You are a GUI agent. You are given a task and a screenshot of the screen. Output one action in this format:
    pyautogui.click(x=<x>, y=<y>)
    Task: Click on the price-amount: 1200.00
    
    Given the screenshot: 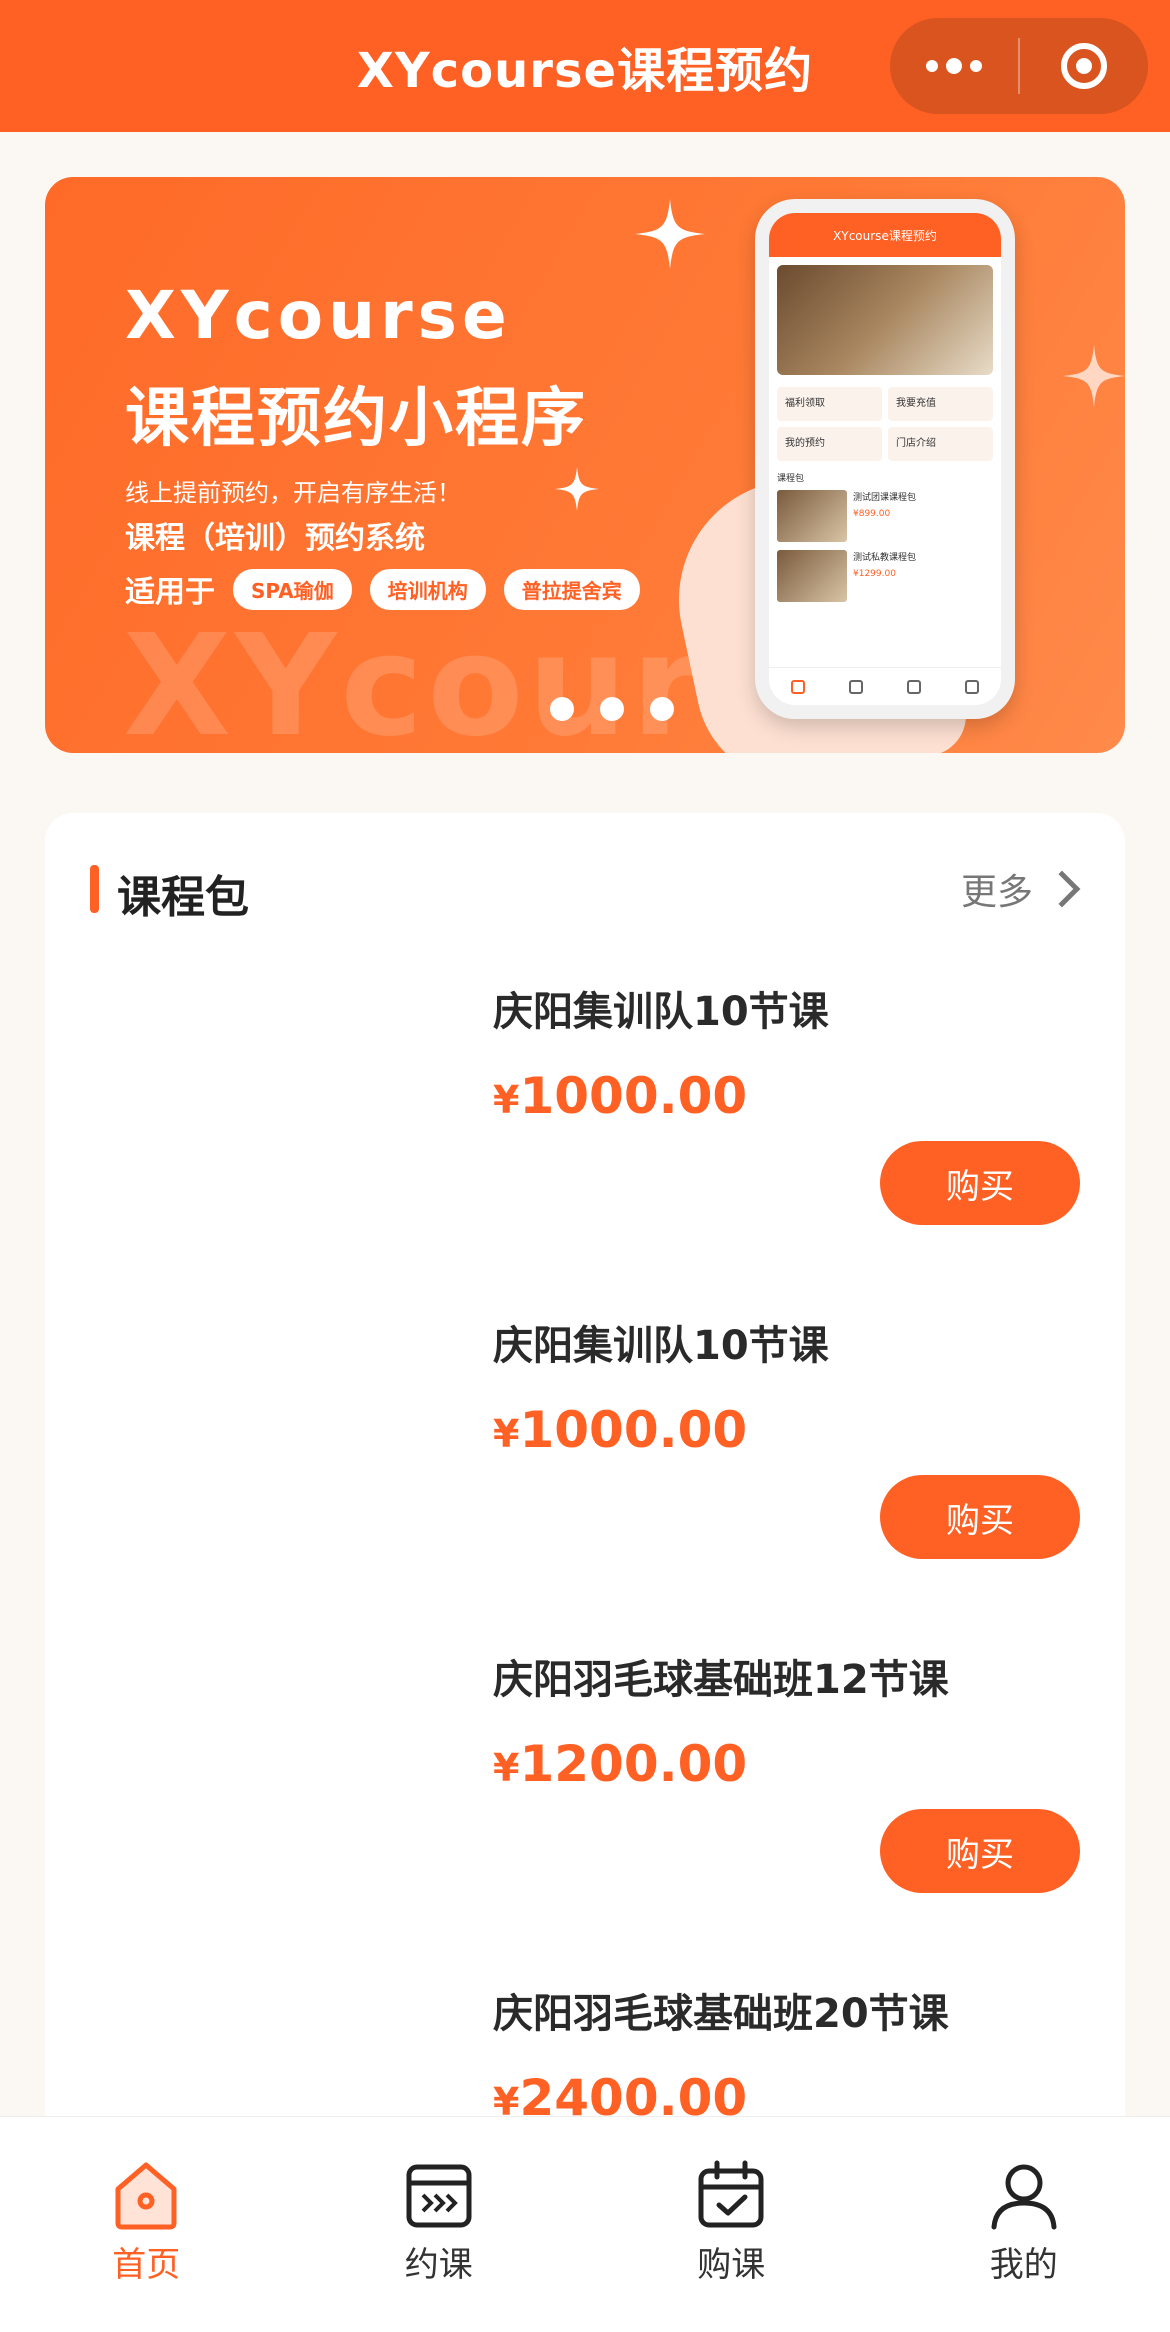 What is the action you would take?
    pyautogui.click(x=633, y=1764)
    